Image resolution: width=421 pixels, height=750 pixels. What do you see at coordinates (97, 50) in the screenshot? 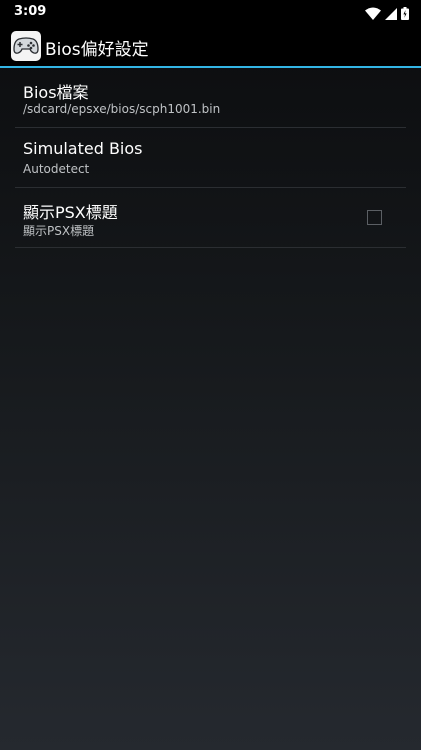
I see `page-title: Bios偏好設定` at bounding box center [97, 50].